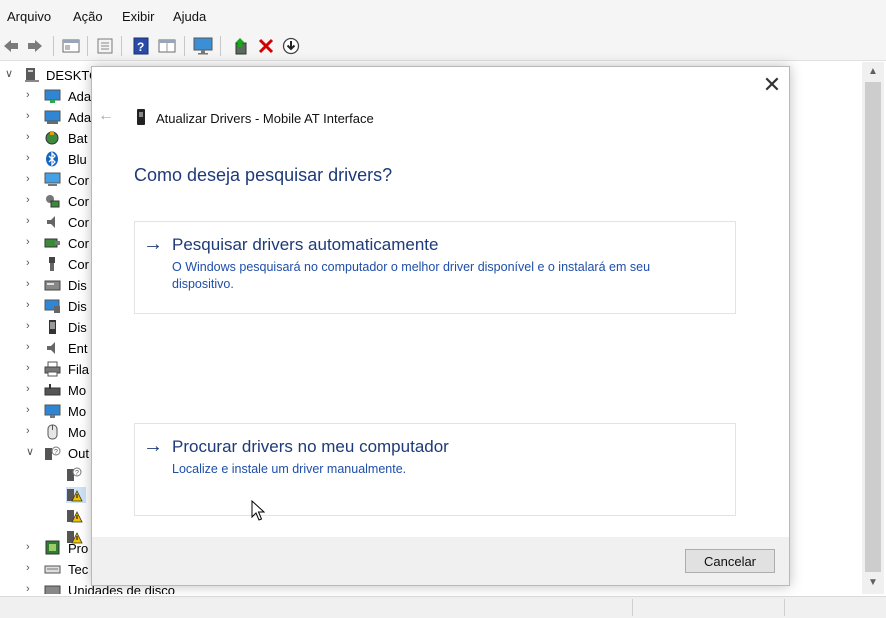  I want to click on download-icon, so click(291, 46).